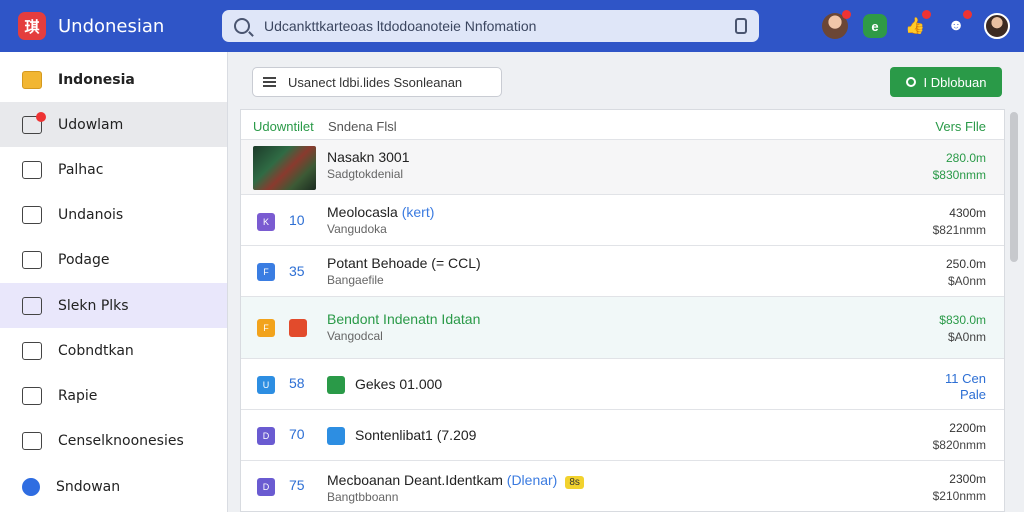  I want to click on app-logo-icon: 琪, so click(32, 26).